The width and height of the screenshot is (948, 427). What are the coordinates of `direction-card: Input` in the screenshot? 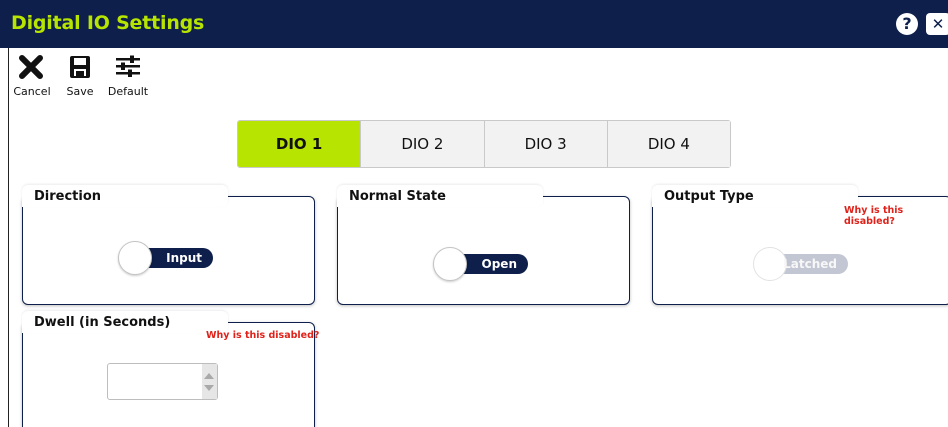 It's located at (168, 250).